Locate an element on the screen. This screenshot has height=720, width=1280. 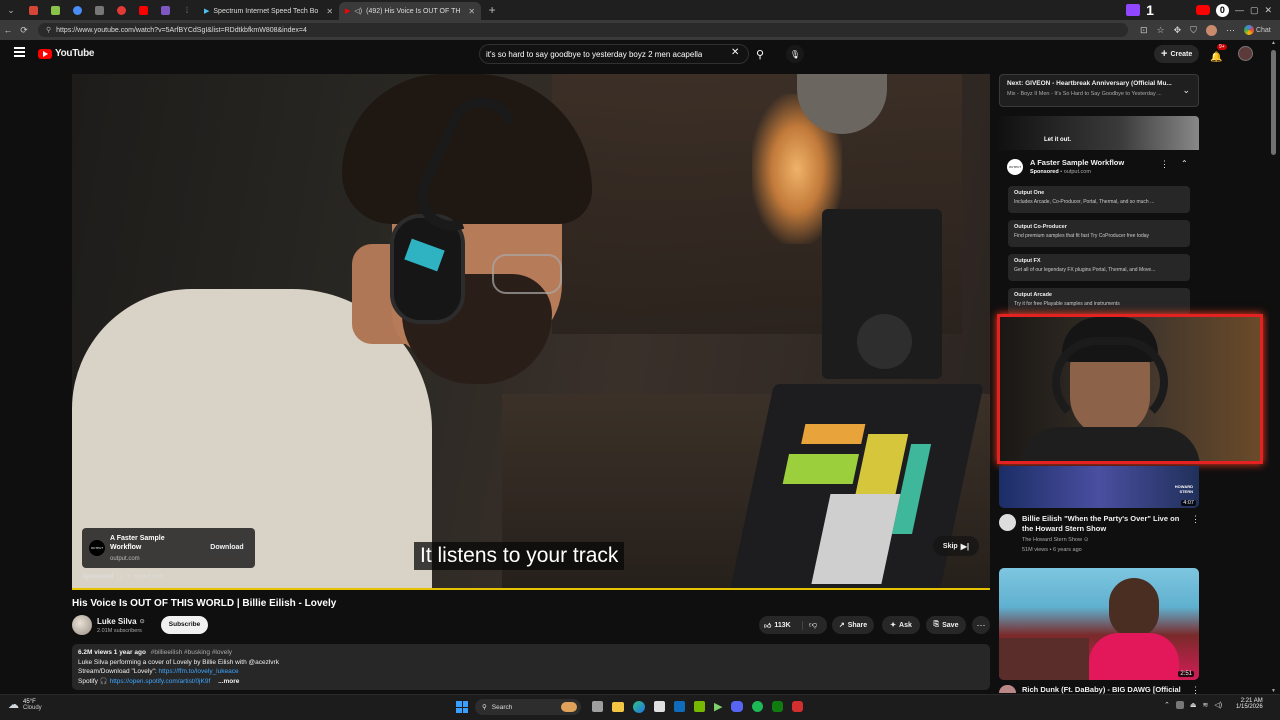
profile-1-icon: 1 is located at coordinates (1150, 10).